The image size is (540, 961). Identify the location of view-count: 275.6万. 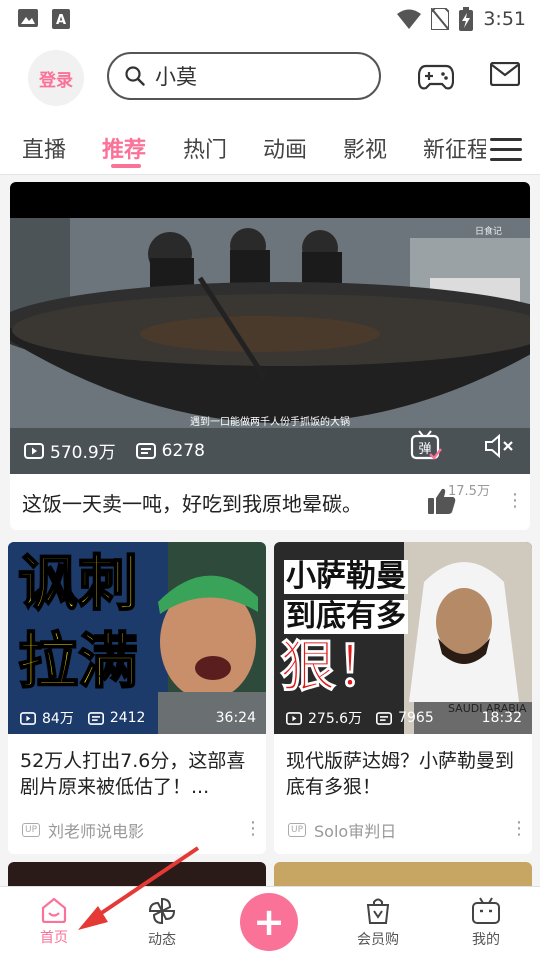
(335, 719).